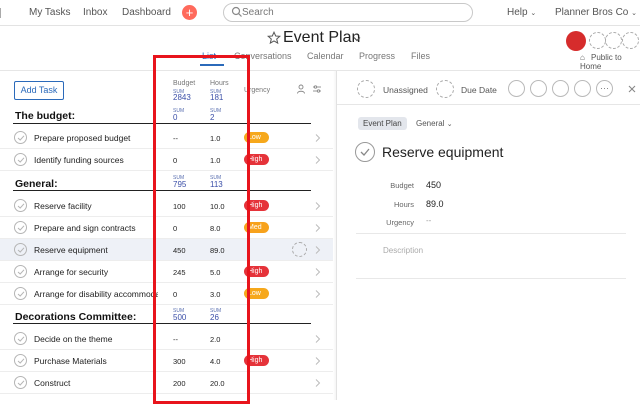 Image resolution: width=640 pixels, height=404 pixels. I want to click on table-row: Reserve facility 100 10.0 High, so click(166, 206).